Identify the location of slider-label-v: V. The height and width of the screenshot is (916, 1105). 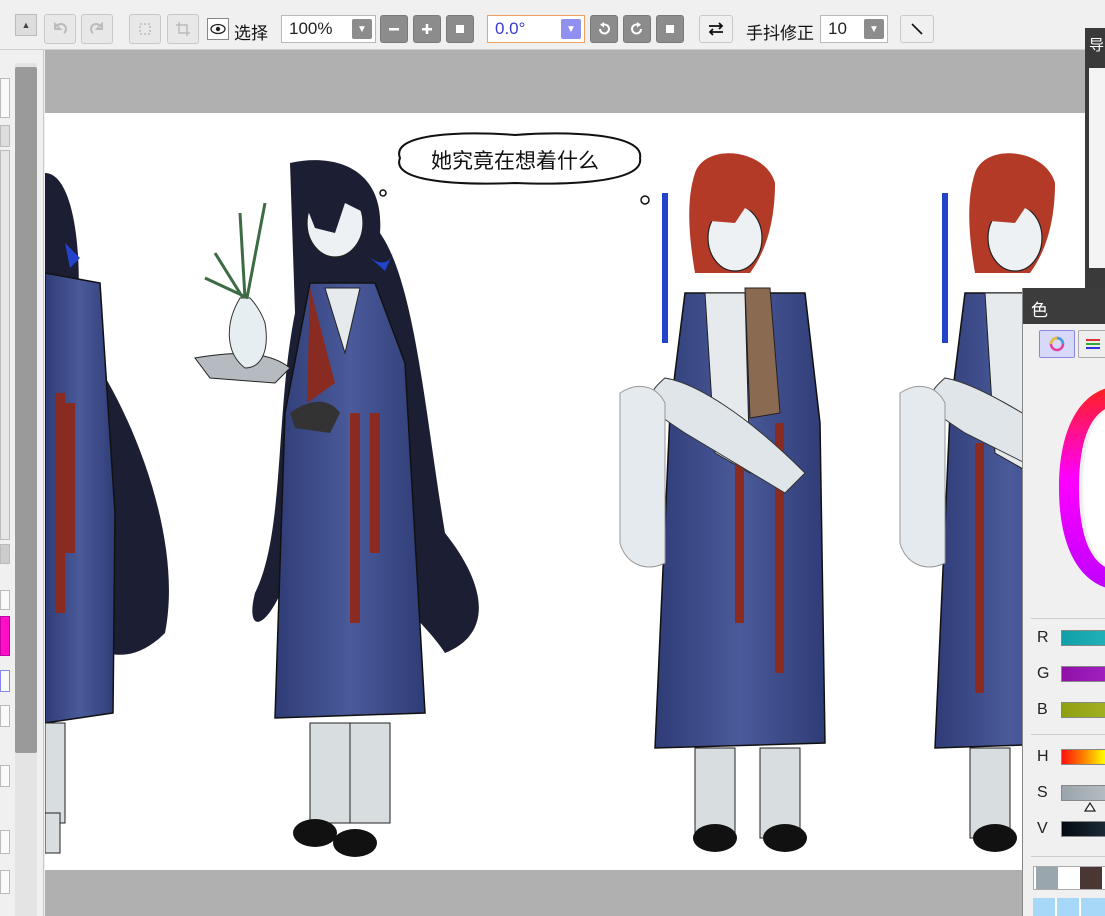
(1042, 828).